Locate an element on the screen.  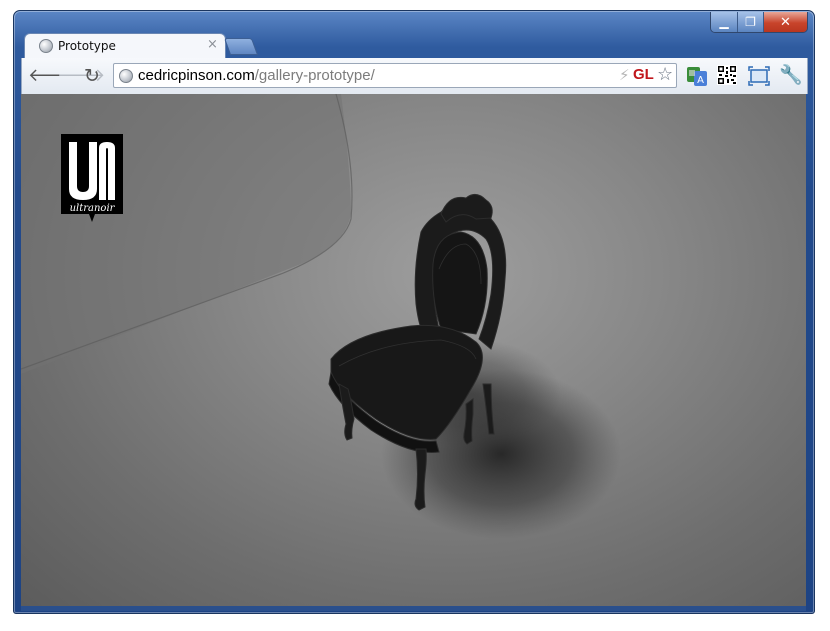
wrench-icon: 🔧 is located at coordinates (791, 74).